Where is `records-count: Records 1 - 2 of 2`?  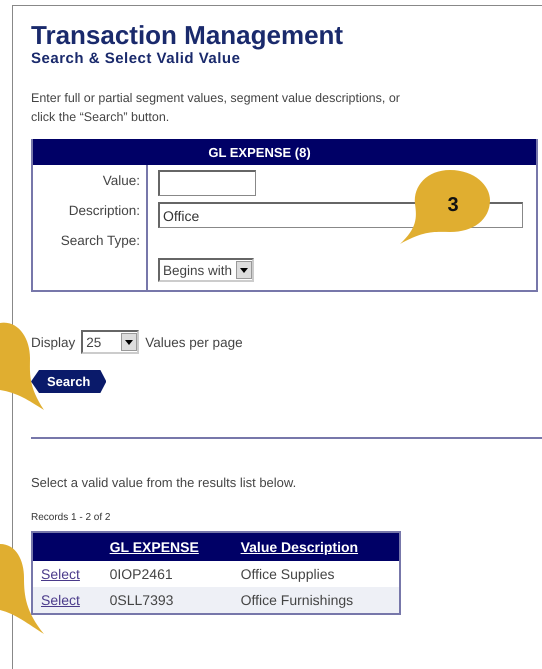
records-count: Records 1 - 2 of 2 is located at coordinates (71, 517).